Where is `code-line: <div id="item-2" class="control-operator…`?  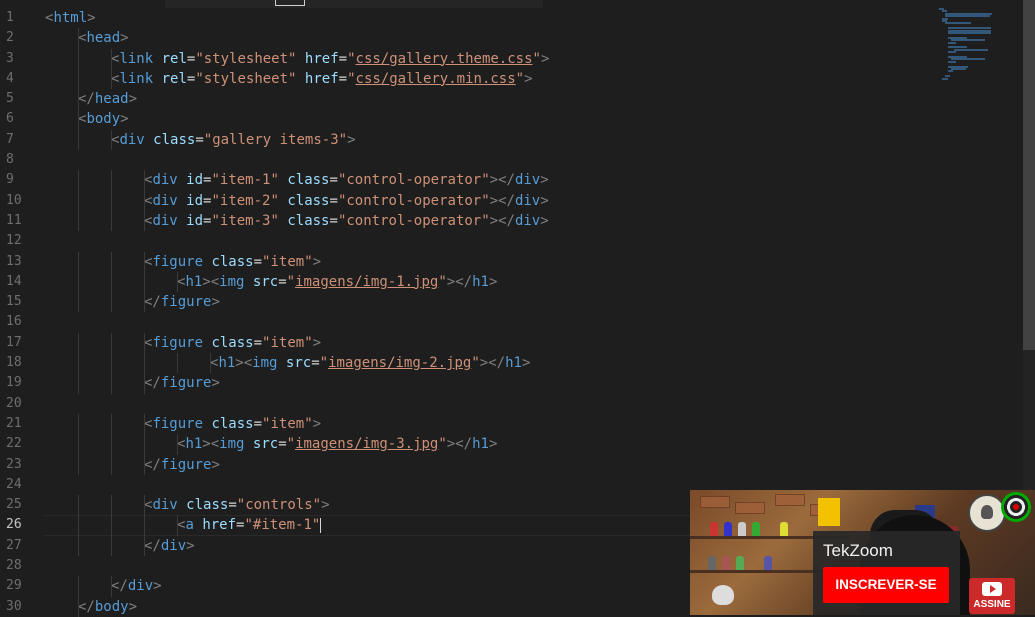 code-line: <div id="item-2" class="control-operator… is located at coordinates (485, 200).